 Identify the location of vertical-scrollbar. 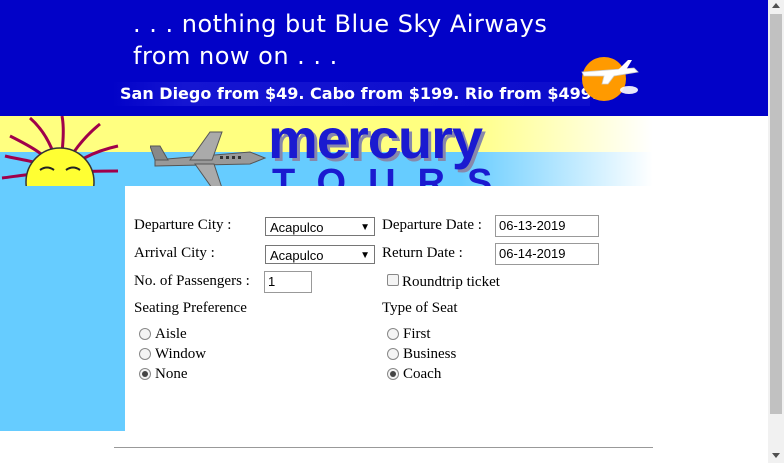
(776, 231).